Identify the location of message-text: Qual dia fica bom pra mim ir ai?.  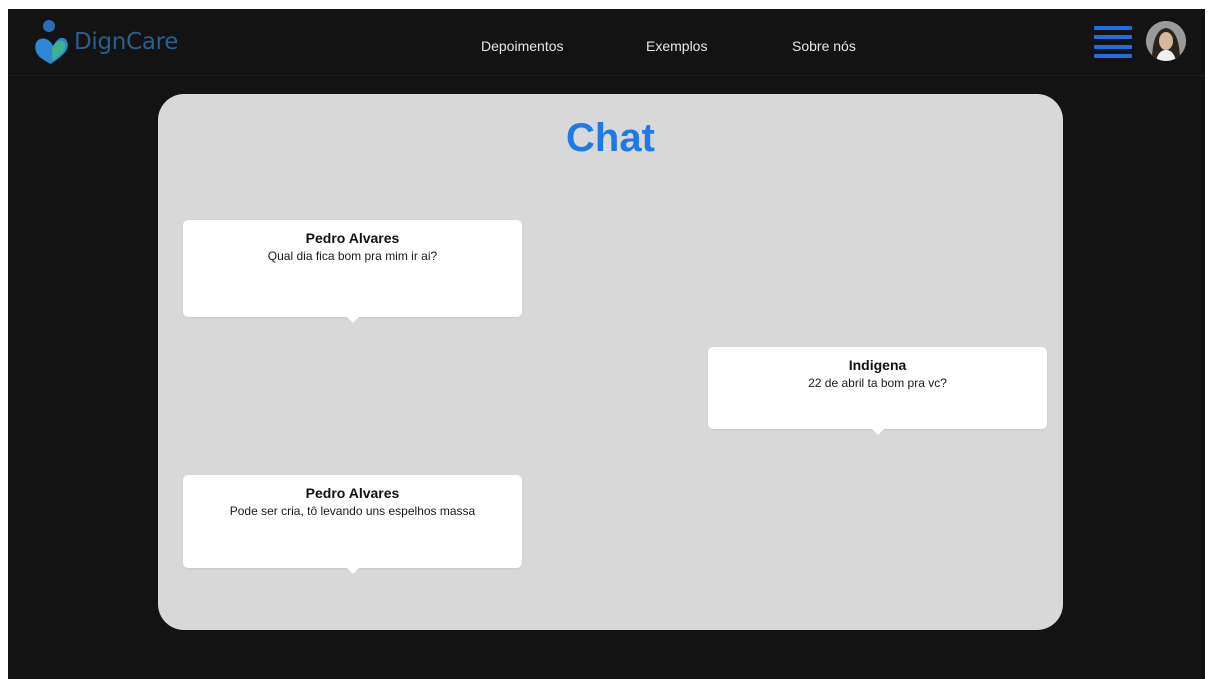
(352, 256).